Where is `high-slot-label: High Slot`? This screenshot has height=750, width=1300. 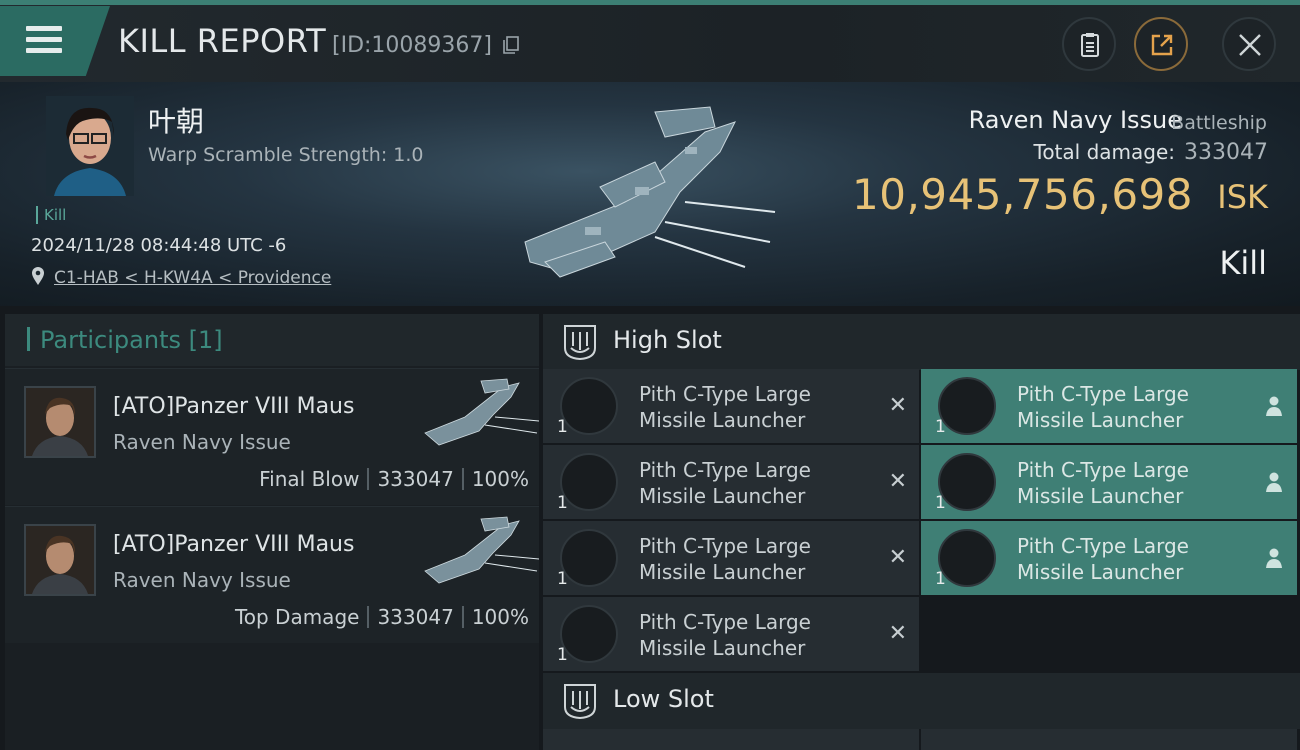
high-slot-label: High Slot is located at coordinates (667, 340).